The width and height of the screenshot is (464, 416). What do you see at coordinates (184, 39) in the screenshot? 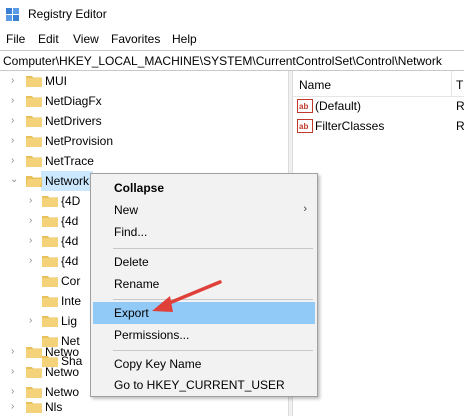
I see `menu-help: Help` at bounding box center [184, 39].